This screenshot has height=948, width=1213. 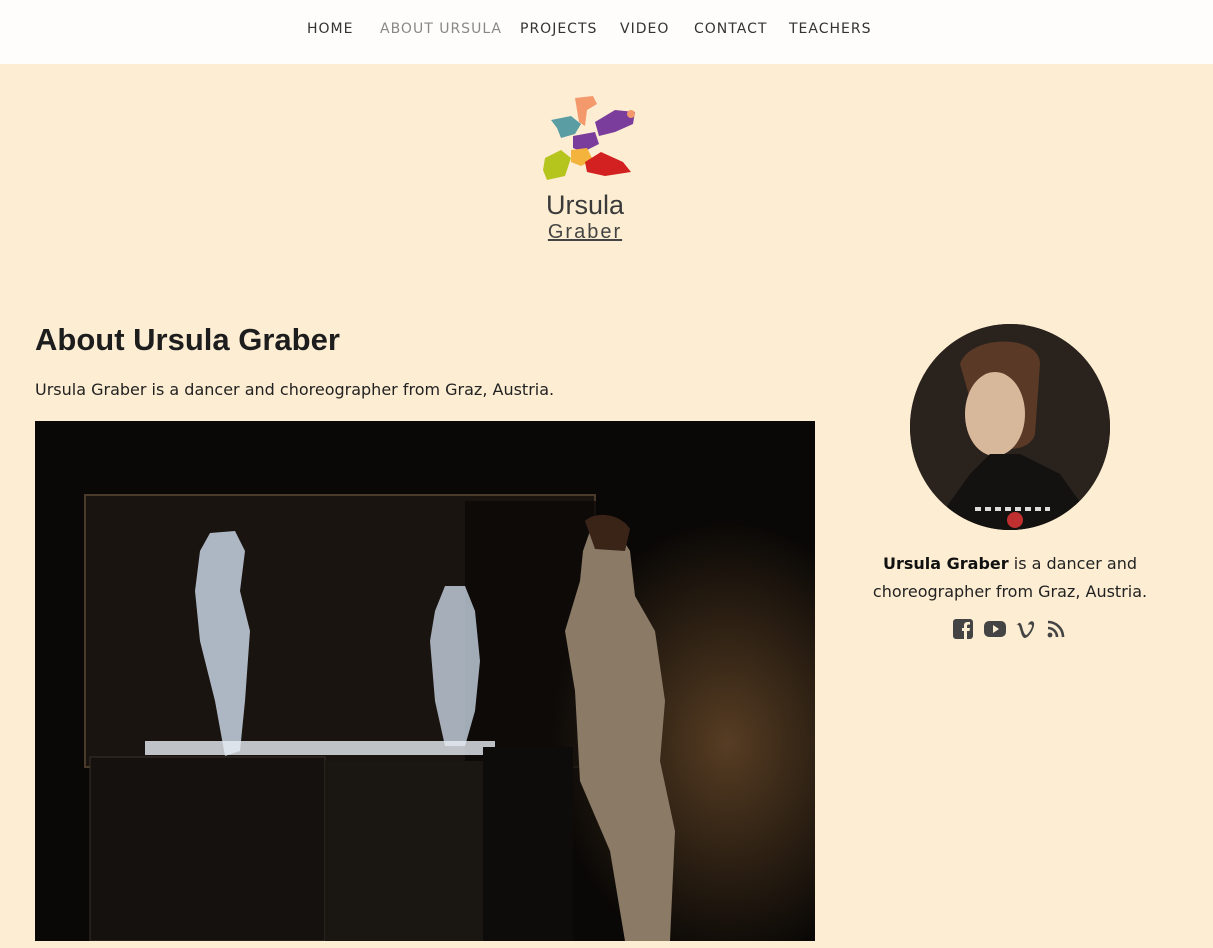 I want to click on youtube-icon, so click(x=995, y=630).